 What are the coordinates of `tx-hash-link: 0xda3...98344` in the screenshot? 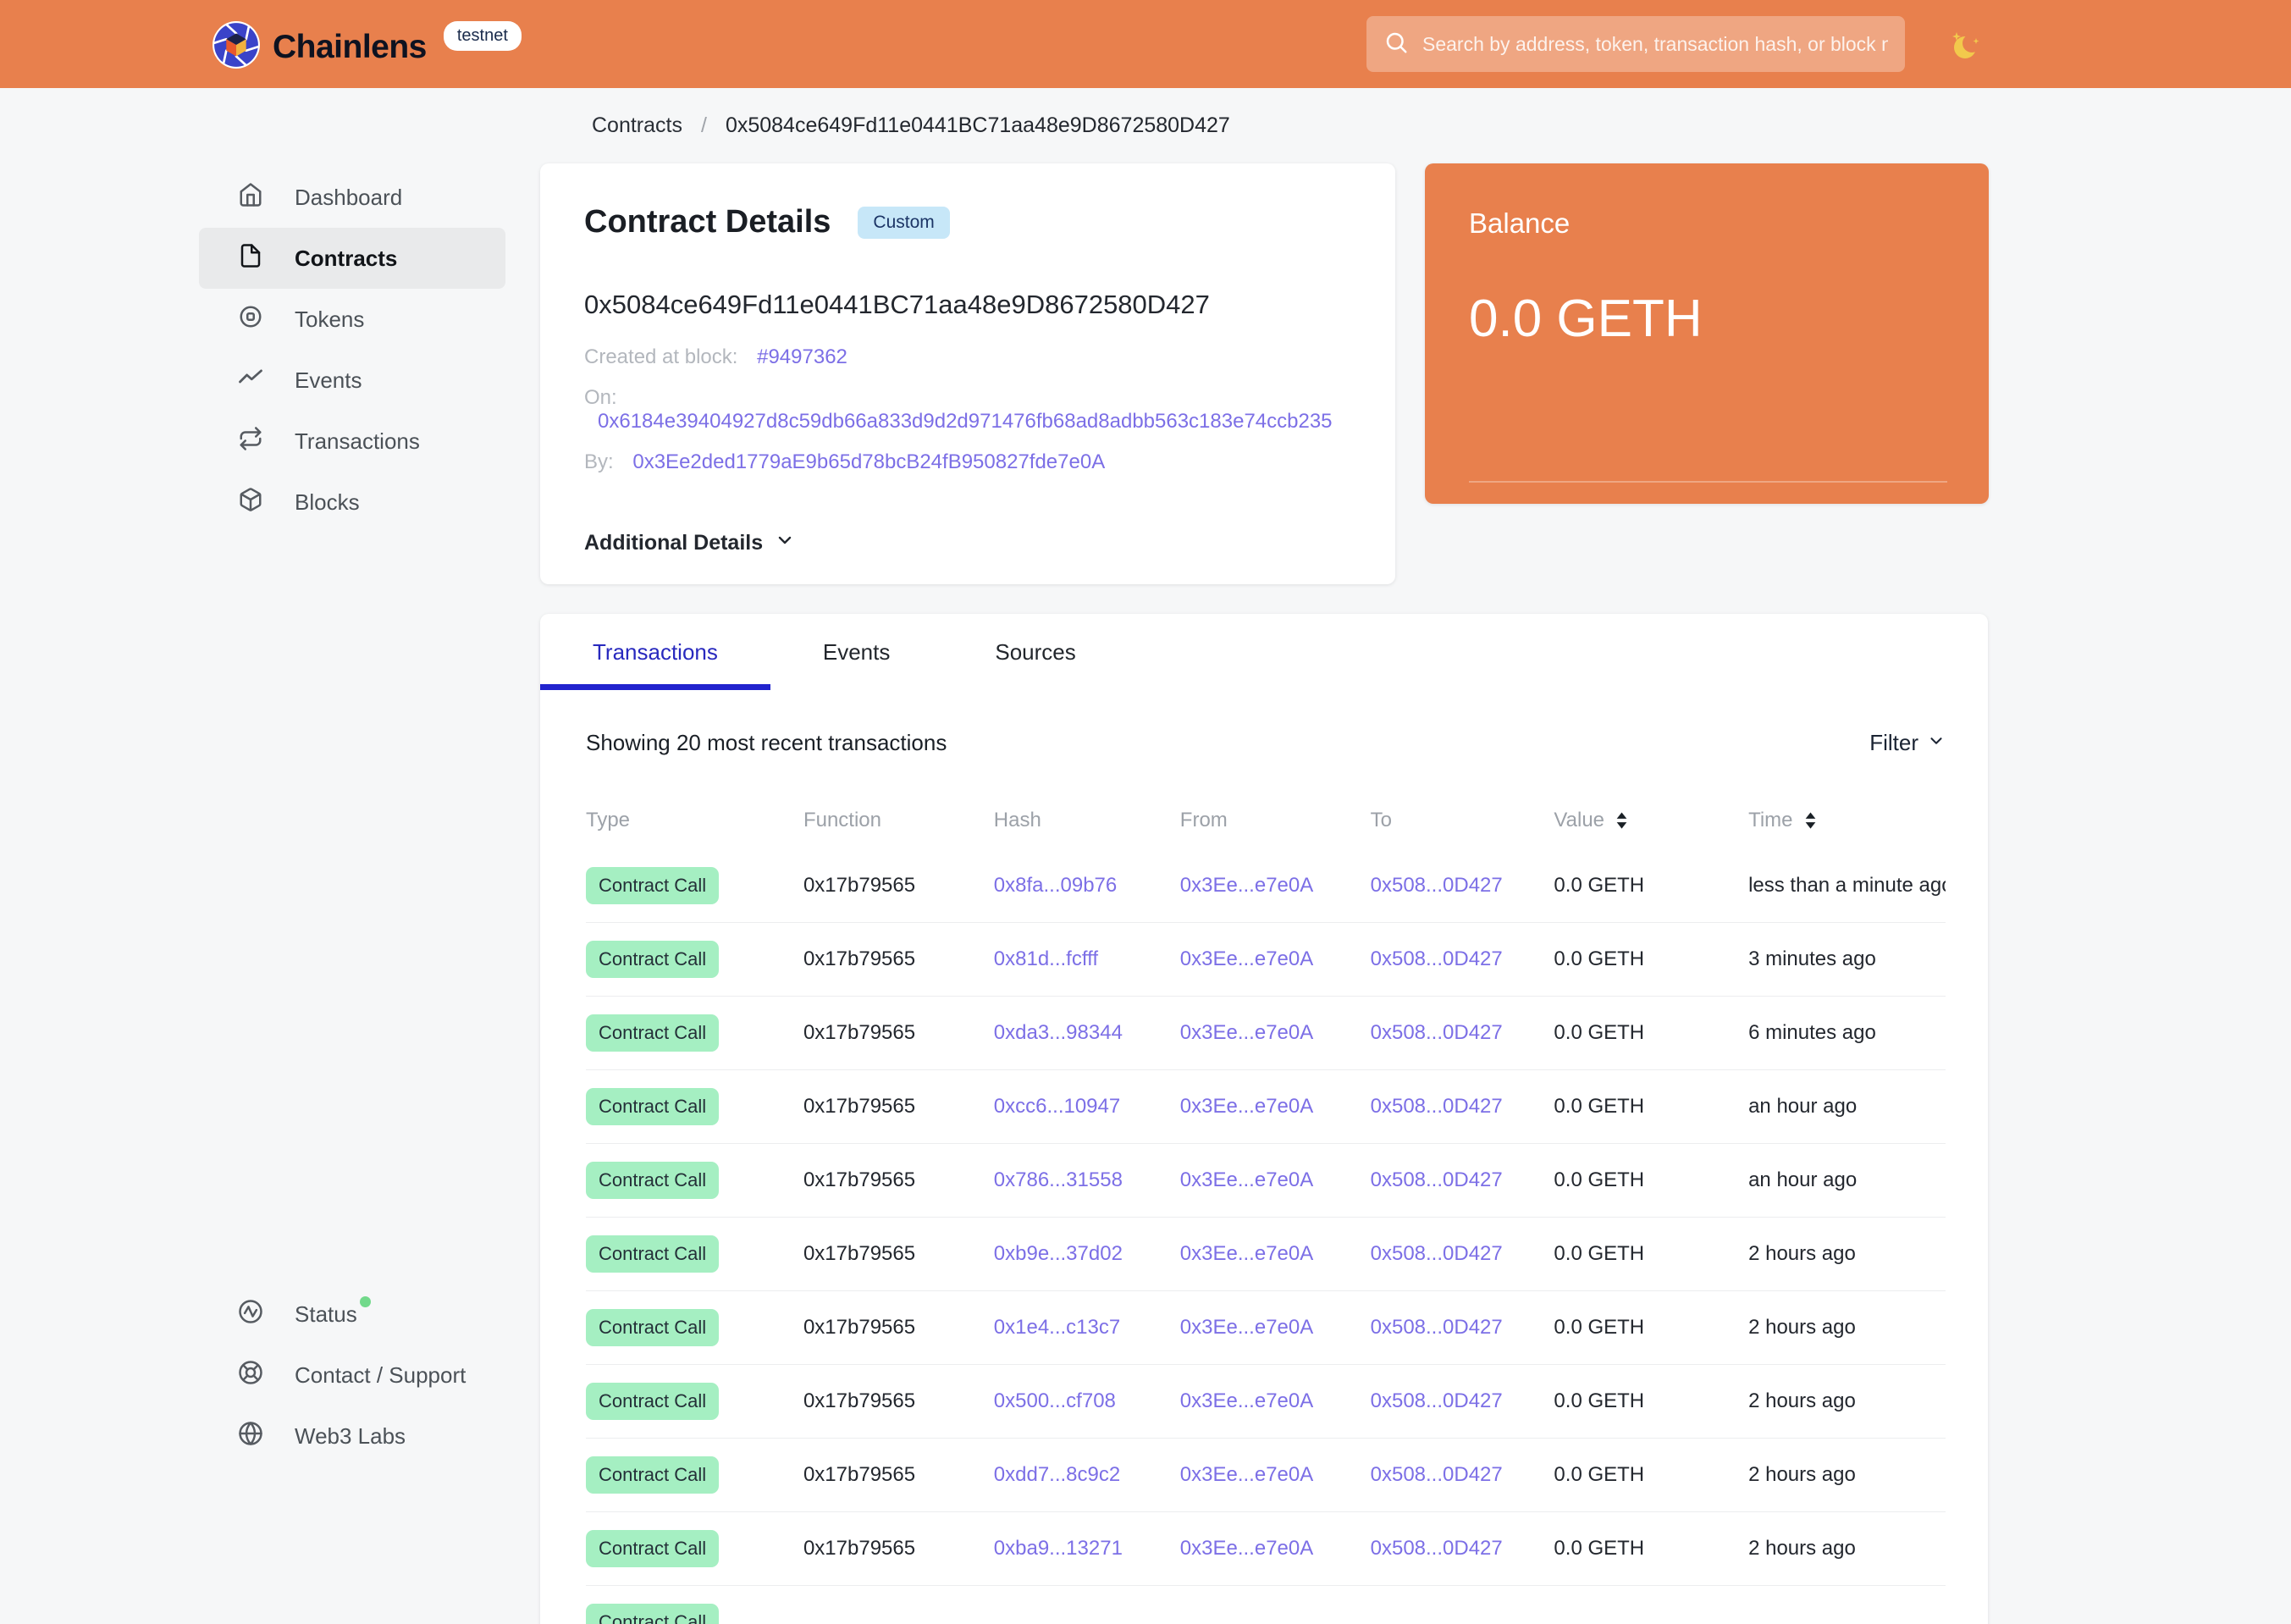 It's located at (1058, 1032).